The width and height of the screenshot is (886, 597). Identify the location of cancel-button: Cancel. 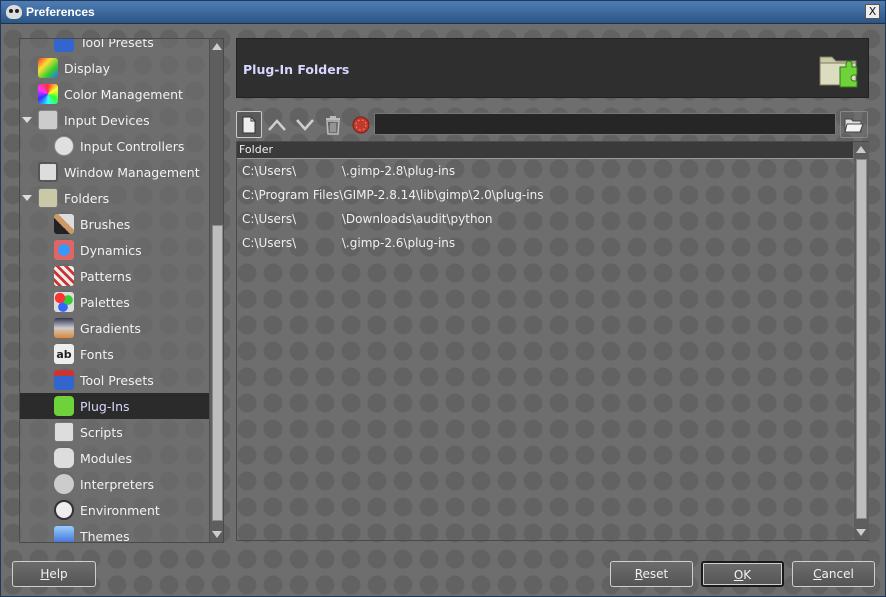
(833, 574).